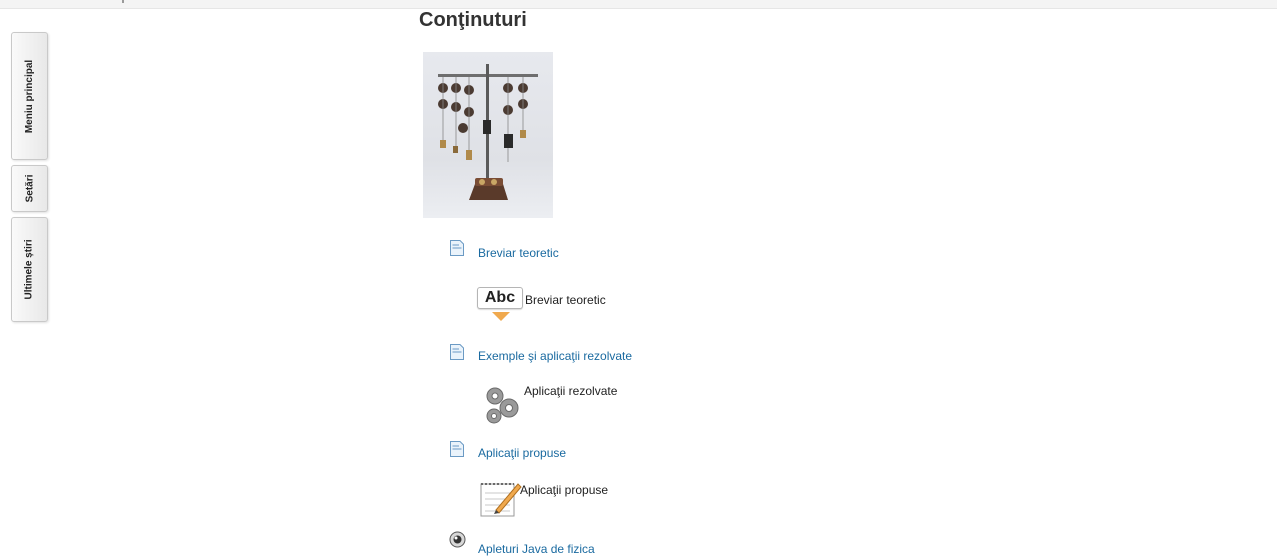  I want to click on top-bar, so click(638, 4).